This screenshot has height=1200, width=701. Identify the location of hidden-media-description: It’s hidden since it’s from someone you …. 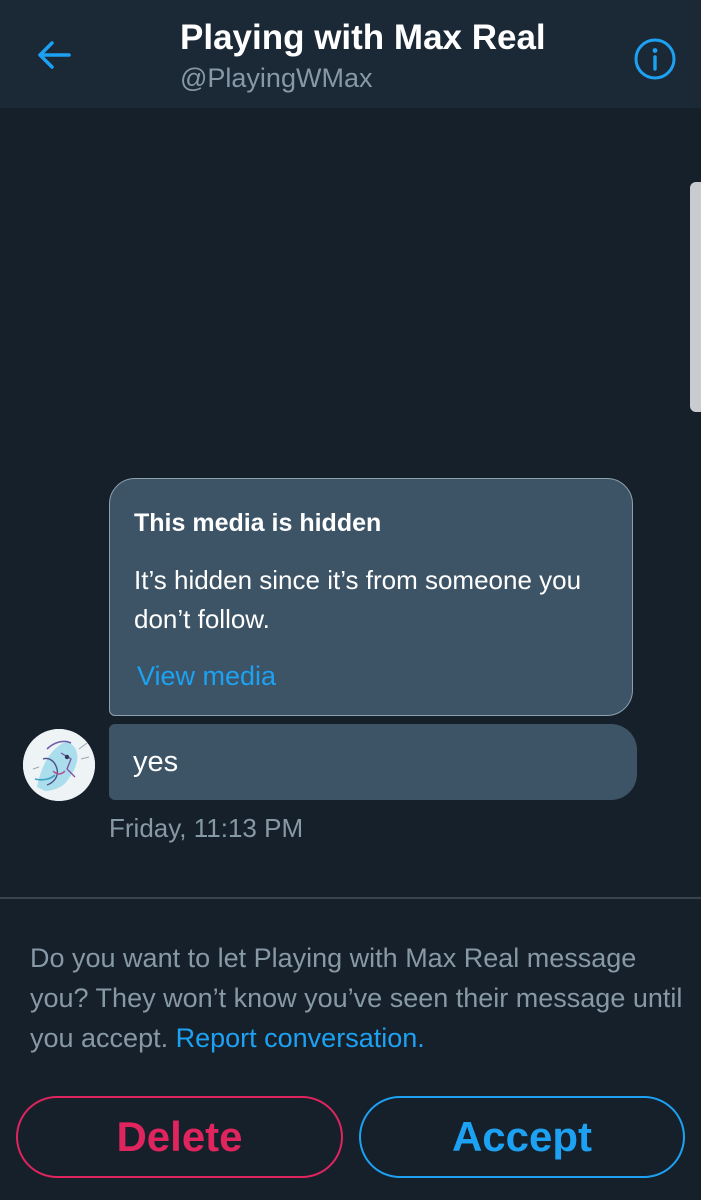
(358, 599).